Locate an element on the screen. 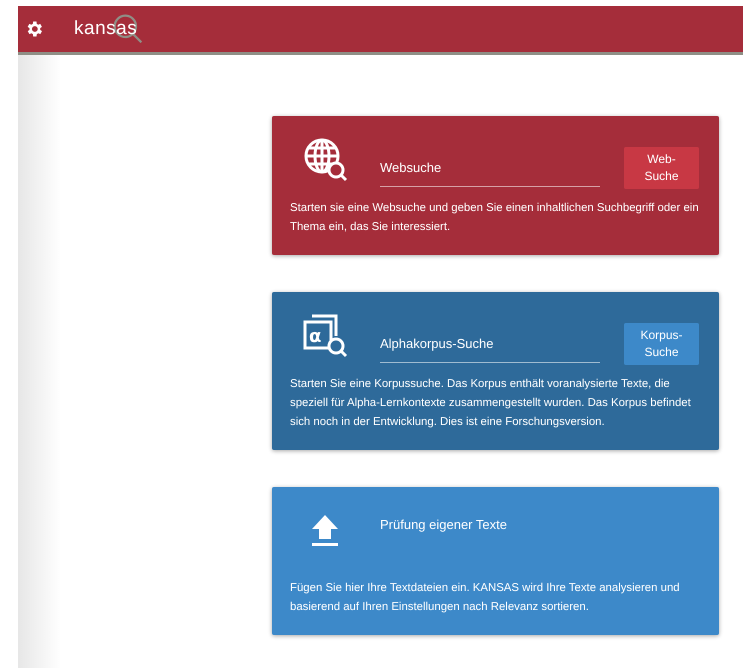 The width and height of the screenshot is (743, 668). globe-search-icon is located at coordinates (325, 159).